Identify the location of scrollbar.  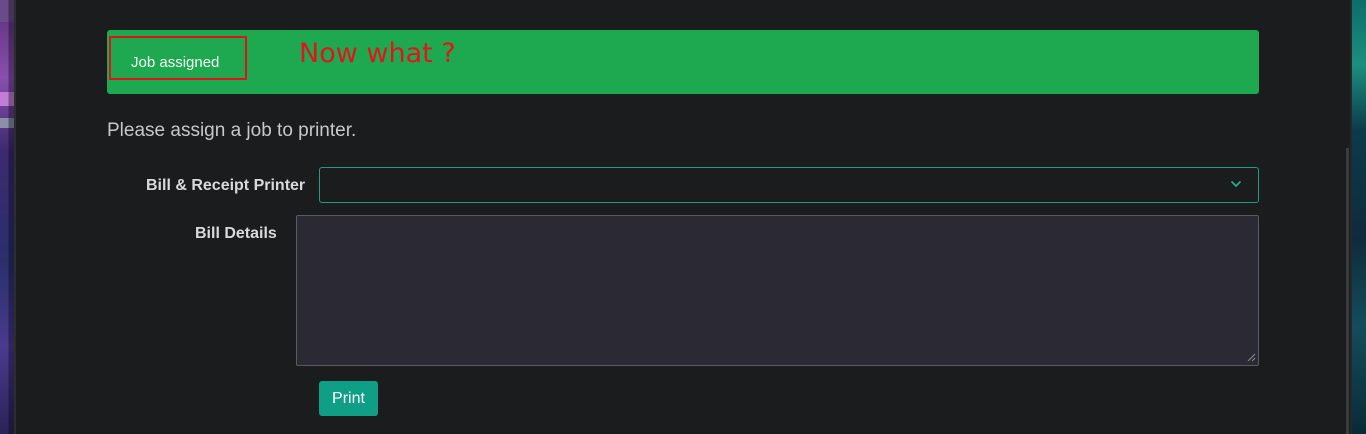
(1347, 291).